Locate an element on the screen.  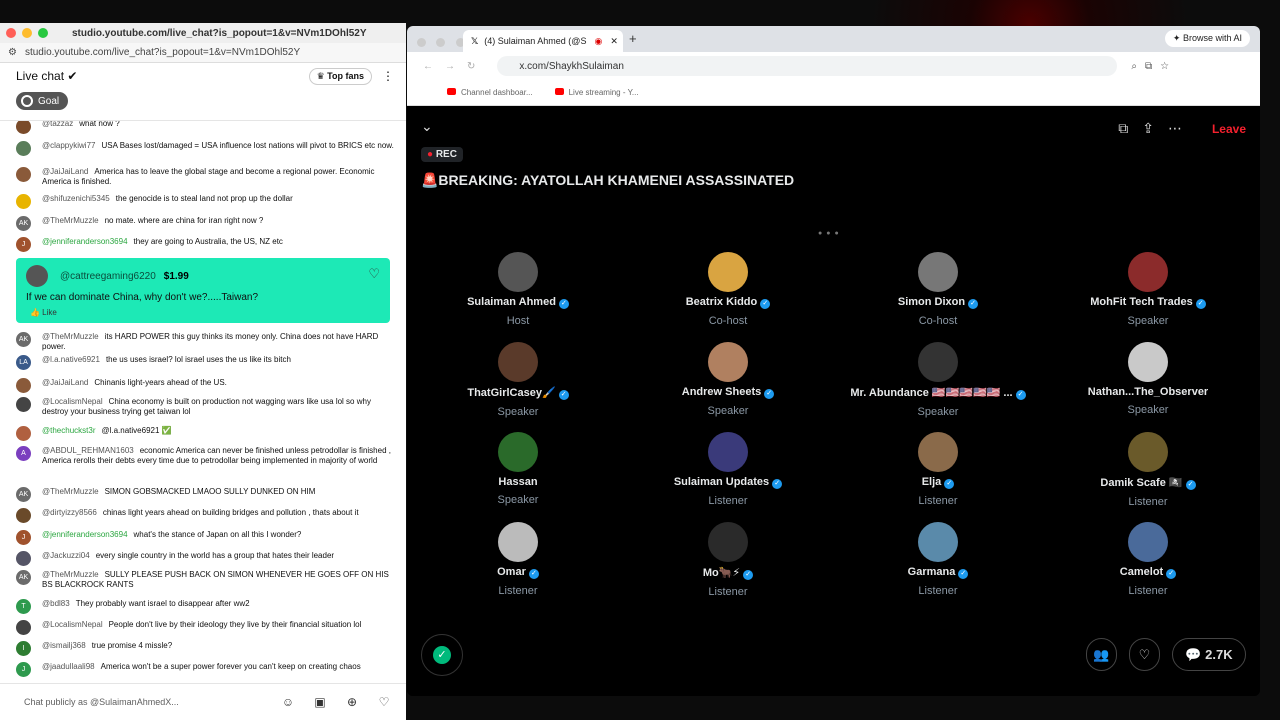
avatar: LA is located at coordinates (23, 362).